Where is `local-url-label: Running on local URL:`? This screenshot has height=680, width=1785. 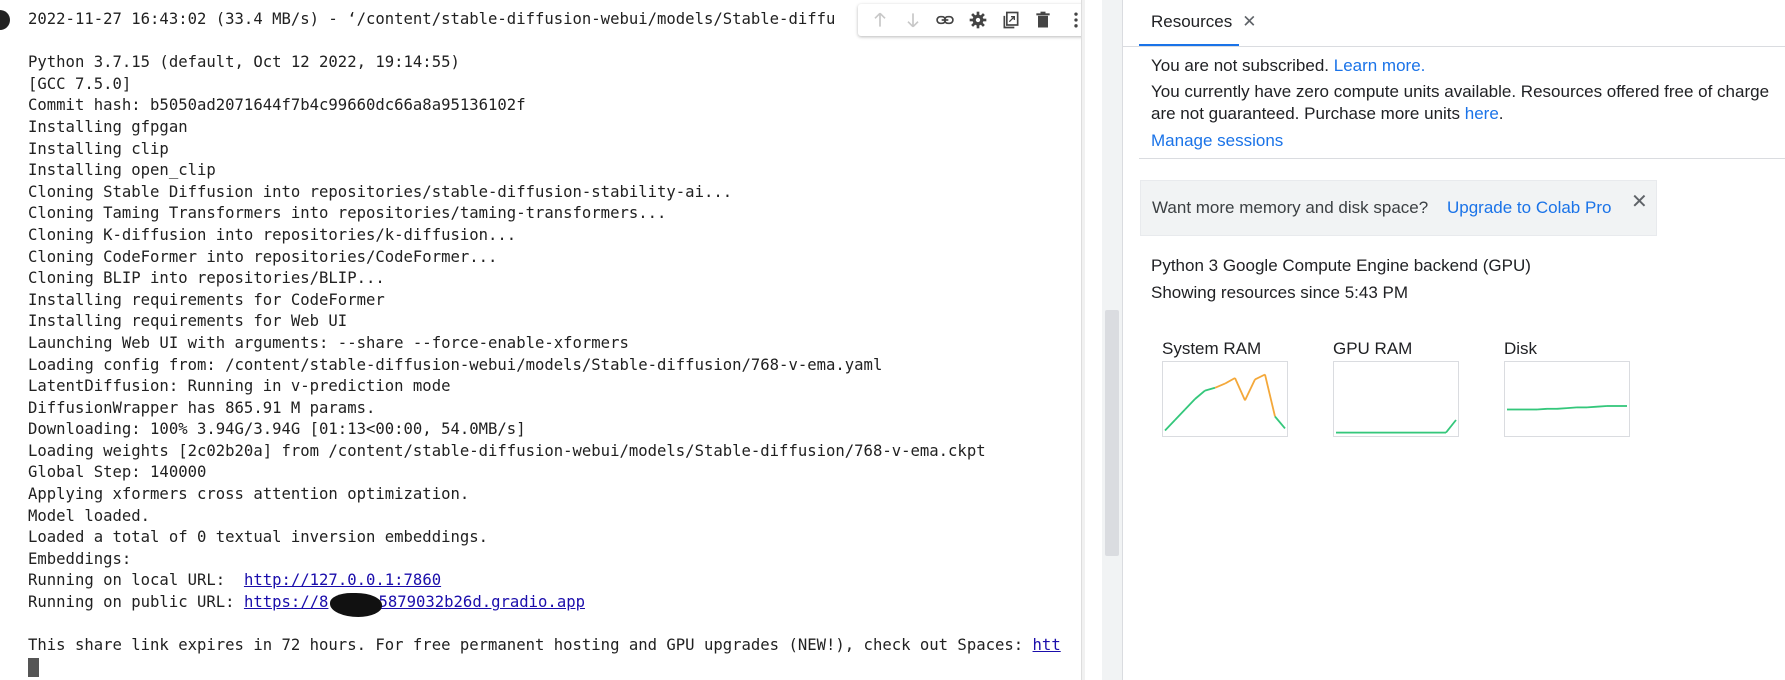 local-url-label: Running on local URL: is located at coordinates (136, 580).